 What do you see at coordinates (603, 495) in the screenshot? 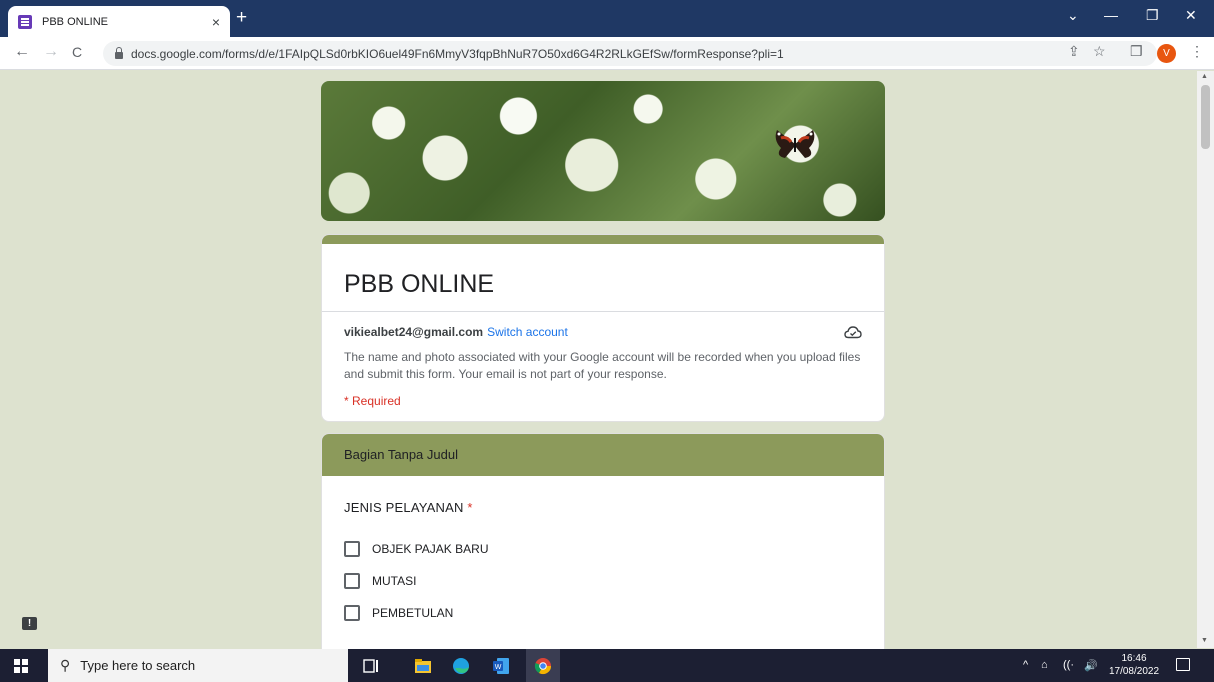
I see `question-title: JENIS PELAYANAN *` at bounding box center [603, 495].